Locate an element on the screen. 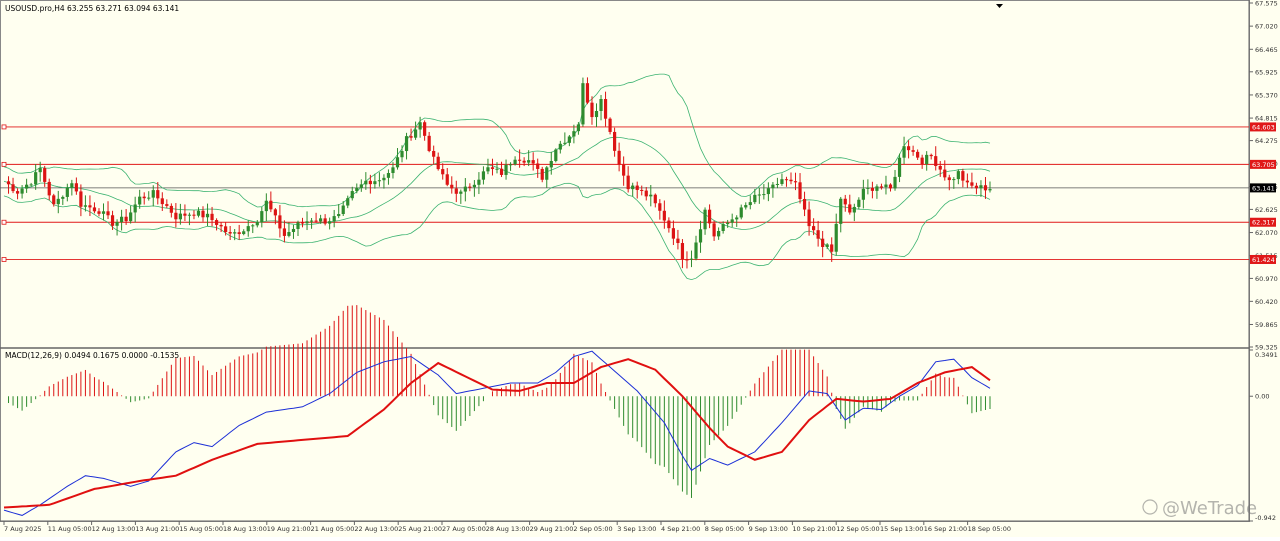 The width and height of the screenshot is (1280, 541). time-tick-label: 11 Aug 05:00 is located at coordinates (70, 529).